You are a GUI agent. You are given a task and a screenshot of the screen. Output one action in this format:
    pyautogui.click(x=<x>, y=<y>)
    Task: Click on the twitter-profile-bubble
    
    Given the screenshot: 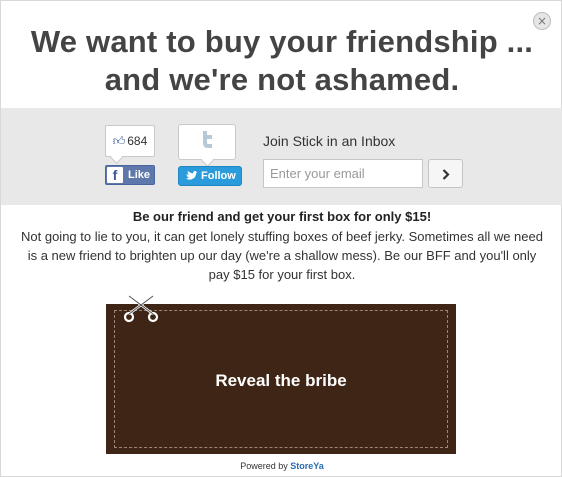 What is the action you would take?
    pyautogui.click(x=207, y=142)
    